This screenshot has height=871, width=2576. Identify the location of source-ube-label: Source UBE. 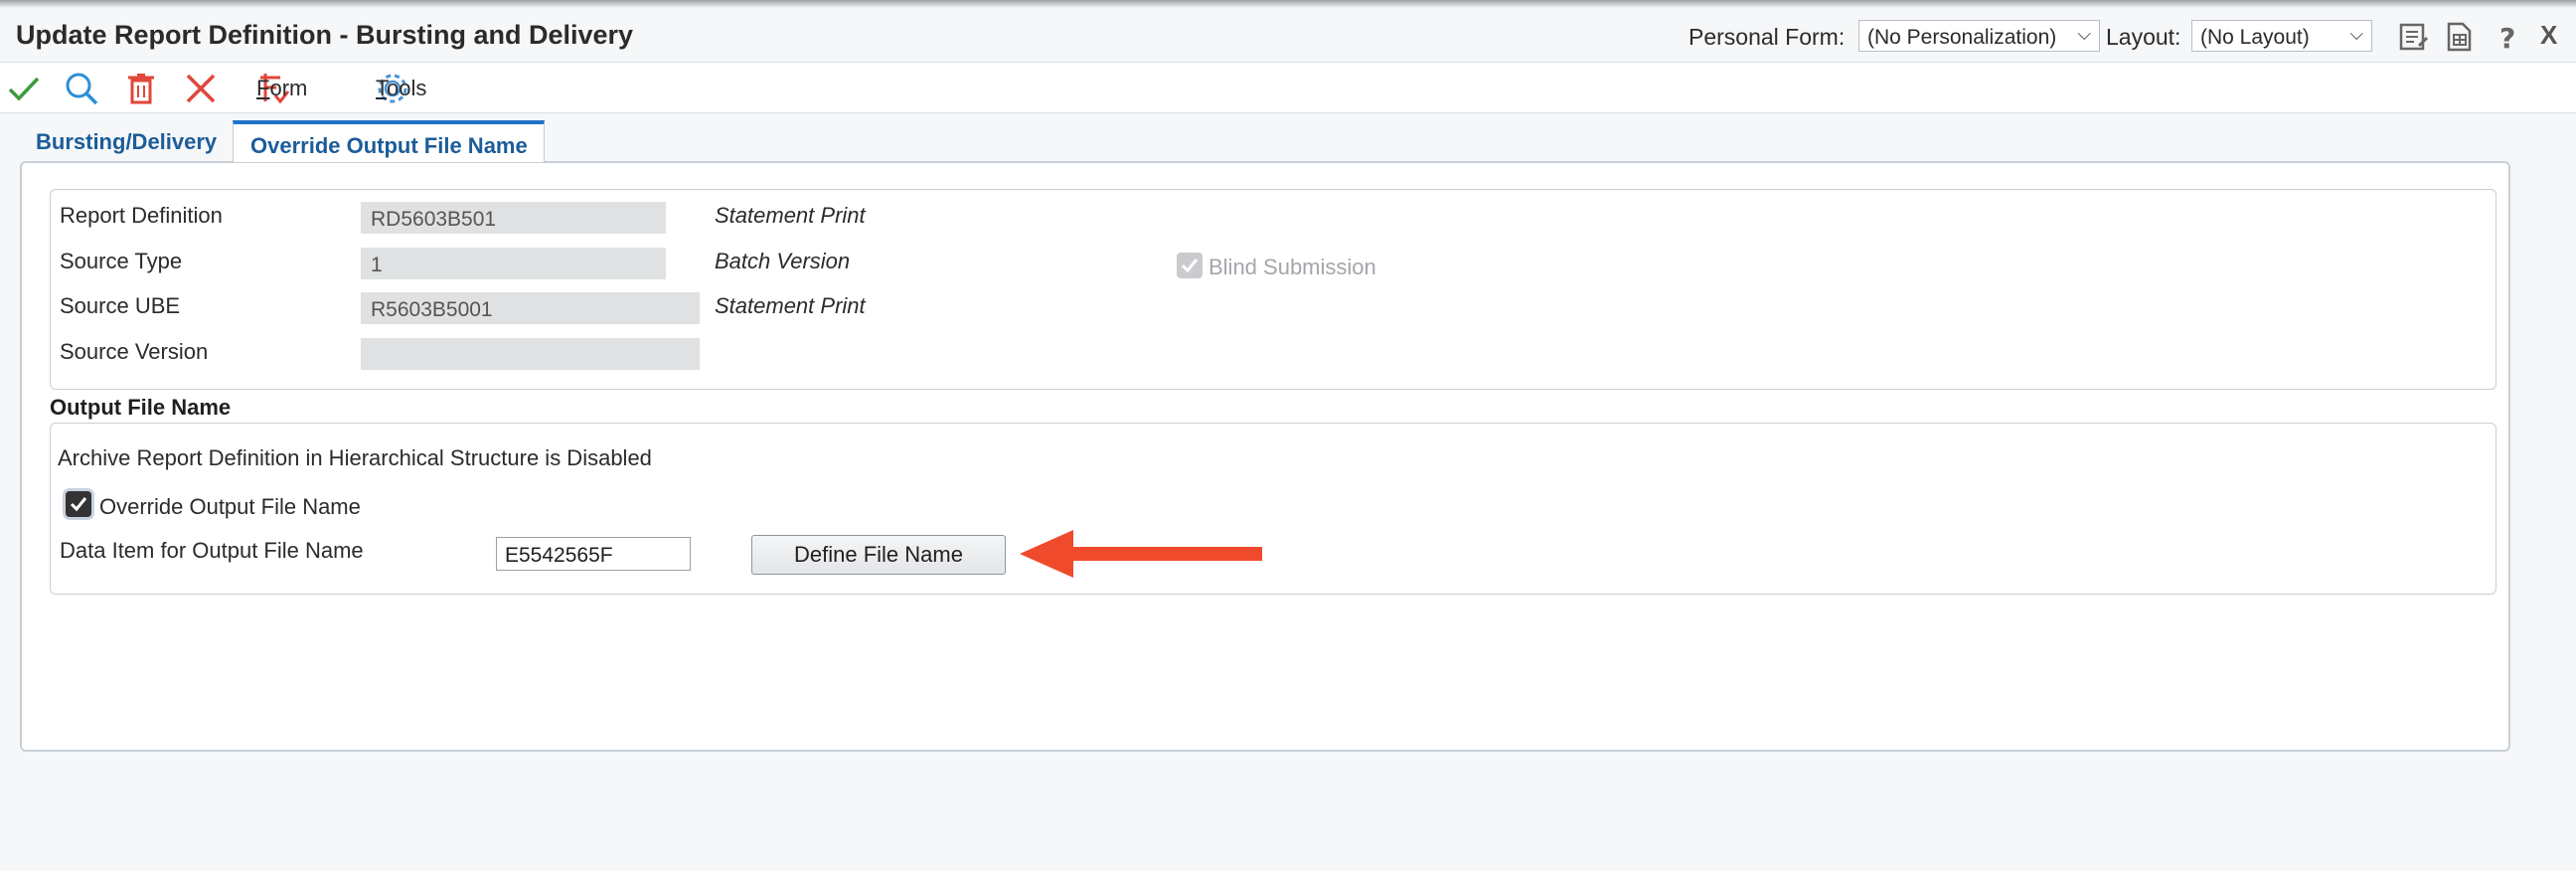
(120, 305).